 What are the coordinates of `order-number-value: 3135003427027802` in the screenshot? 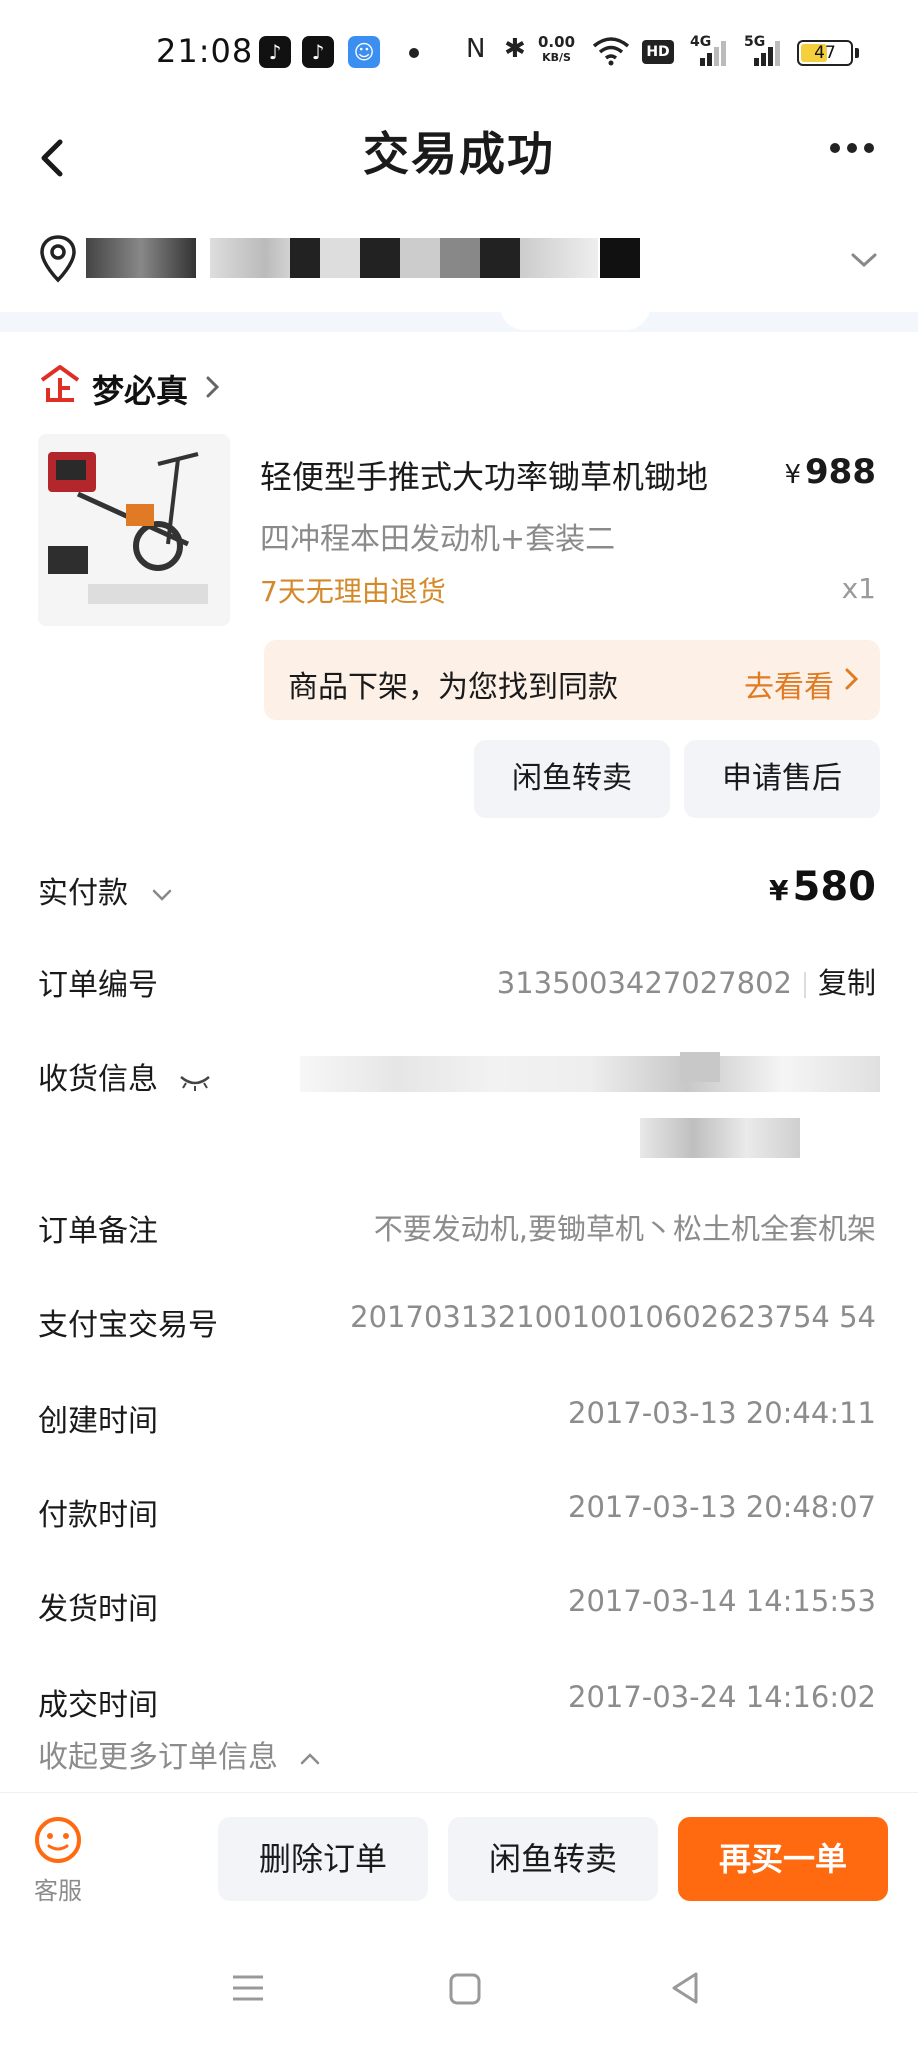 It's located at (644, 983).